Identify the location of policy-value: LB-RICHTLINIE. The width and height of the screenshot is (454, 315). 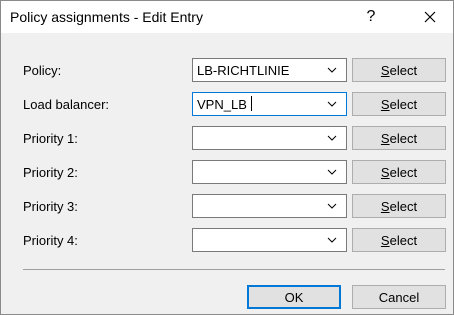
(243, 70).